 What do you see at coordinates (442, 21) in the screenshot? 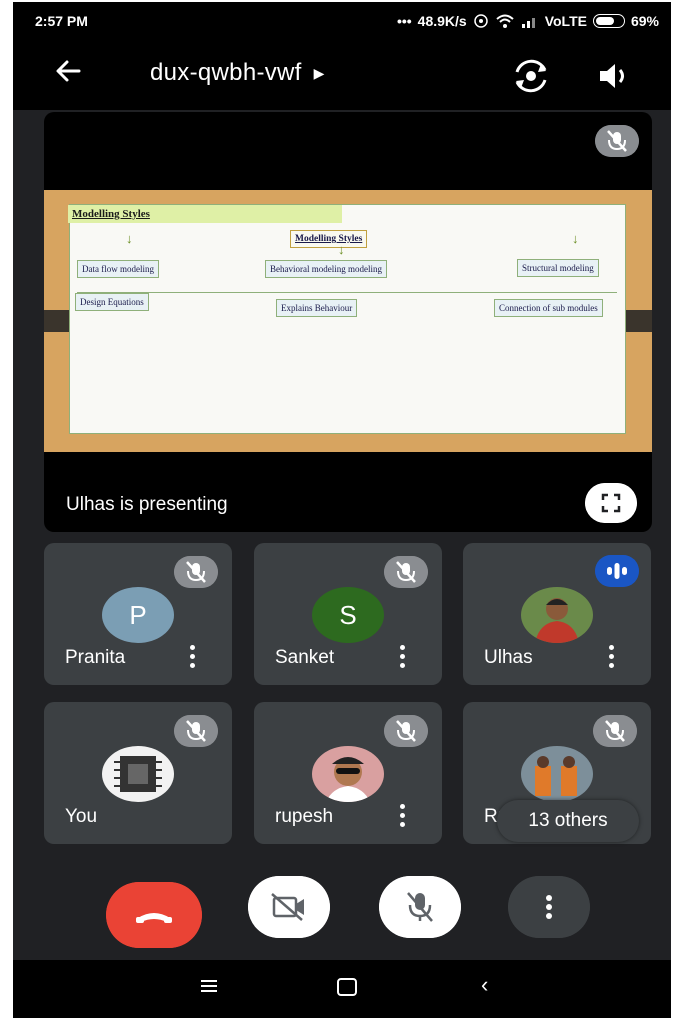
I see `network-speed: 48.9K/s` at bounding box center [442, 21].